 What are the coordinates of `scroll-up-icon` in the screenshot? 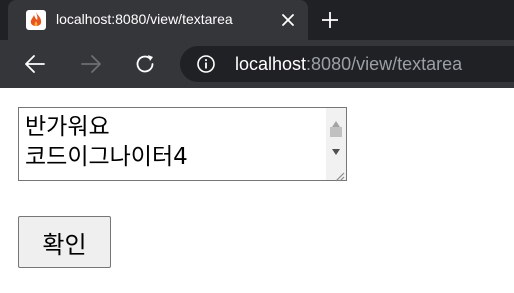 It's located at (336, 120).